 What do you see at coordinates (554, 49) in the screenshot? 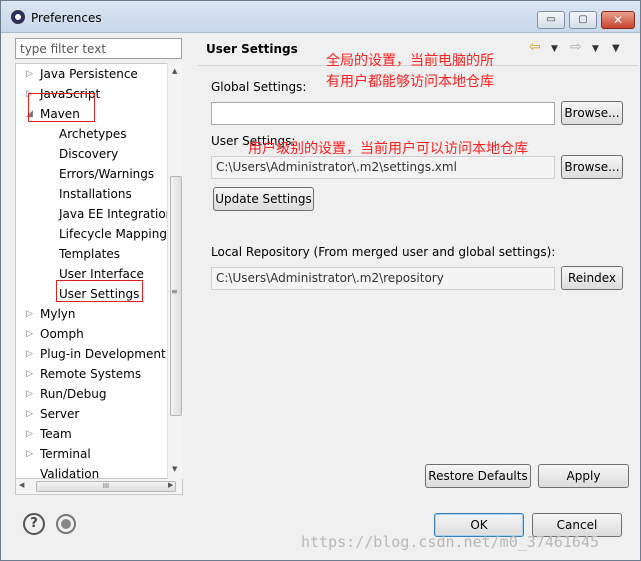
I see `back-dropdown-icon: ▼` at bounding box center [554, 49].